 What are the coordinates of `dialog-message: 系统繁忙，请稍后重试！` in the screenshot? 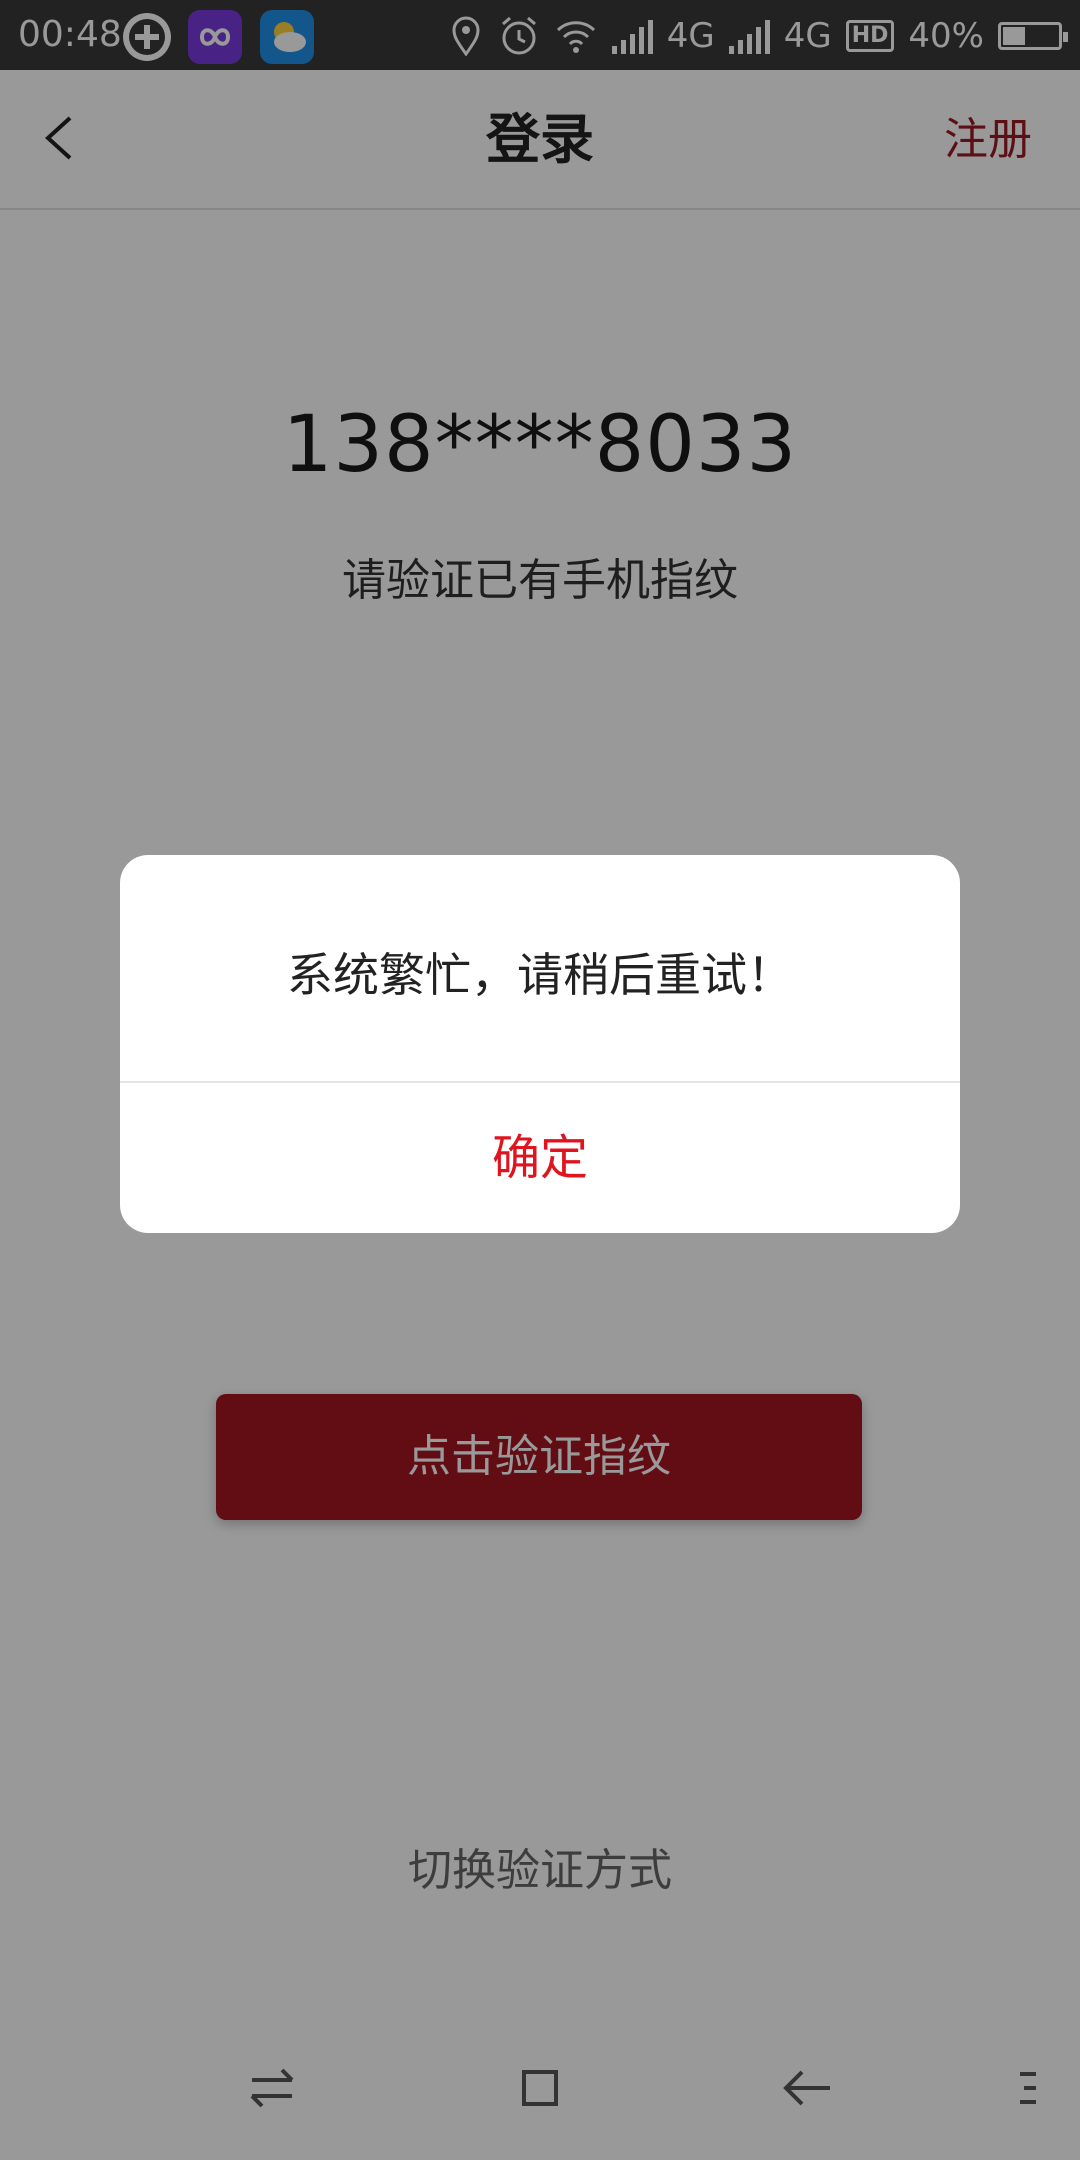 It's located at (540, 975).